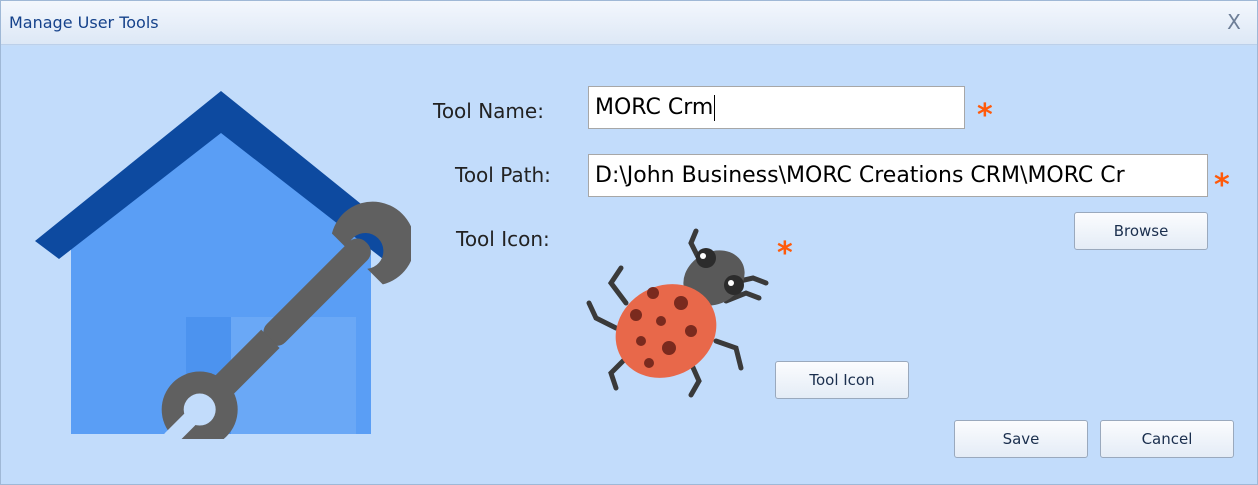 The image size is (1258, 485). Describe the element at coordinates (715, 108) in the screenshot. I see `text-caret` at that location.